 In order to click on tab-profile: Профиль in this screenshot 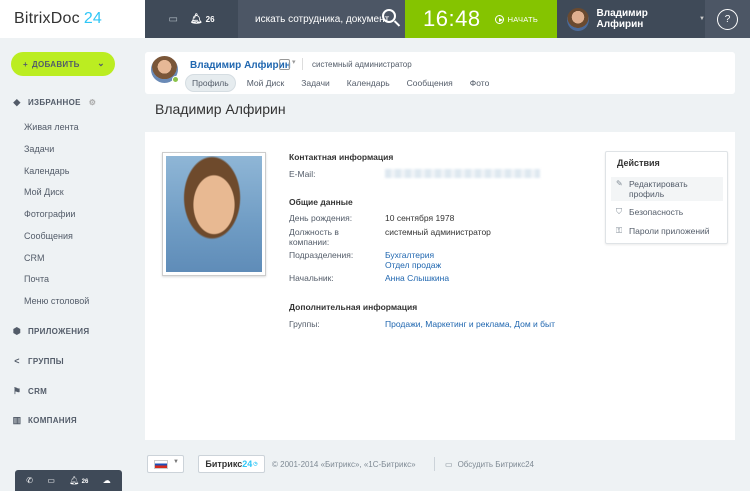, I will do `click(210, 83)`.